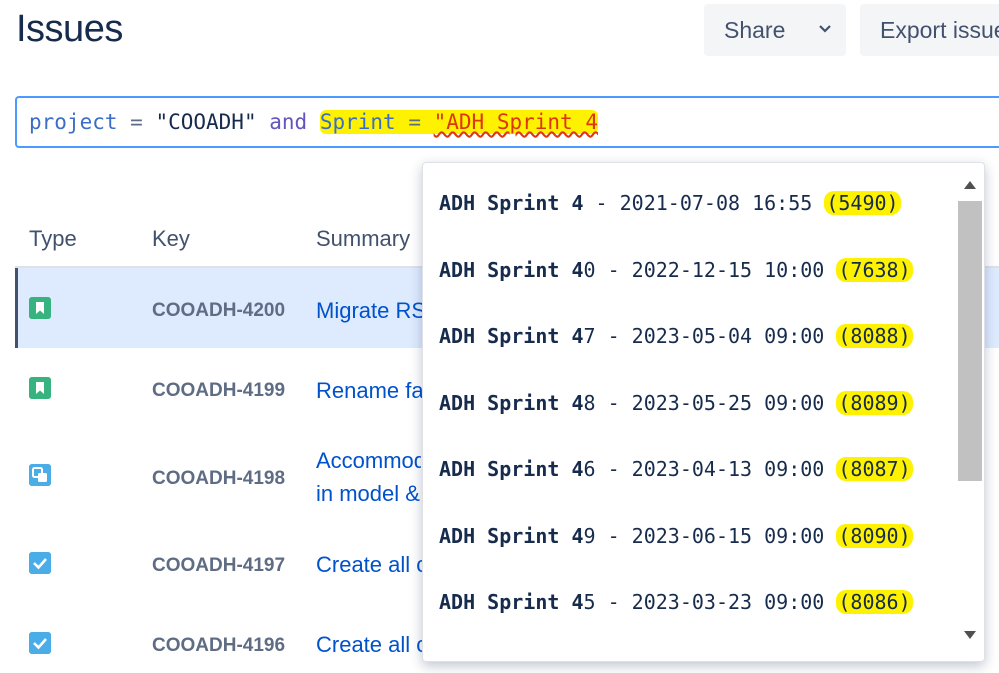  Describe the element at coordinates (69, 29) in the screenshot. I see `page-title: Issues` at that location.